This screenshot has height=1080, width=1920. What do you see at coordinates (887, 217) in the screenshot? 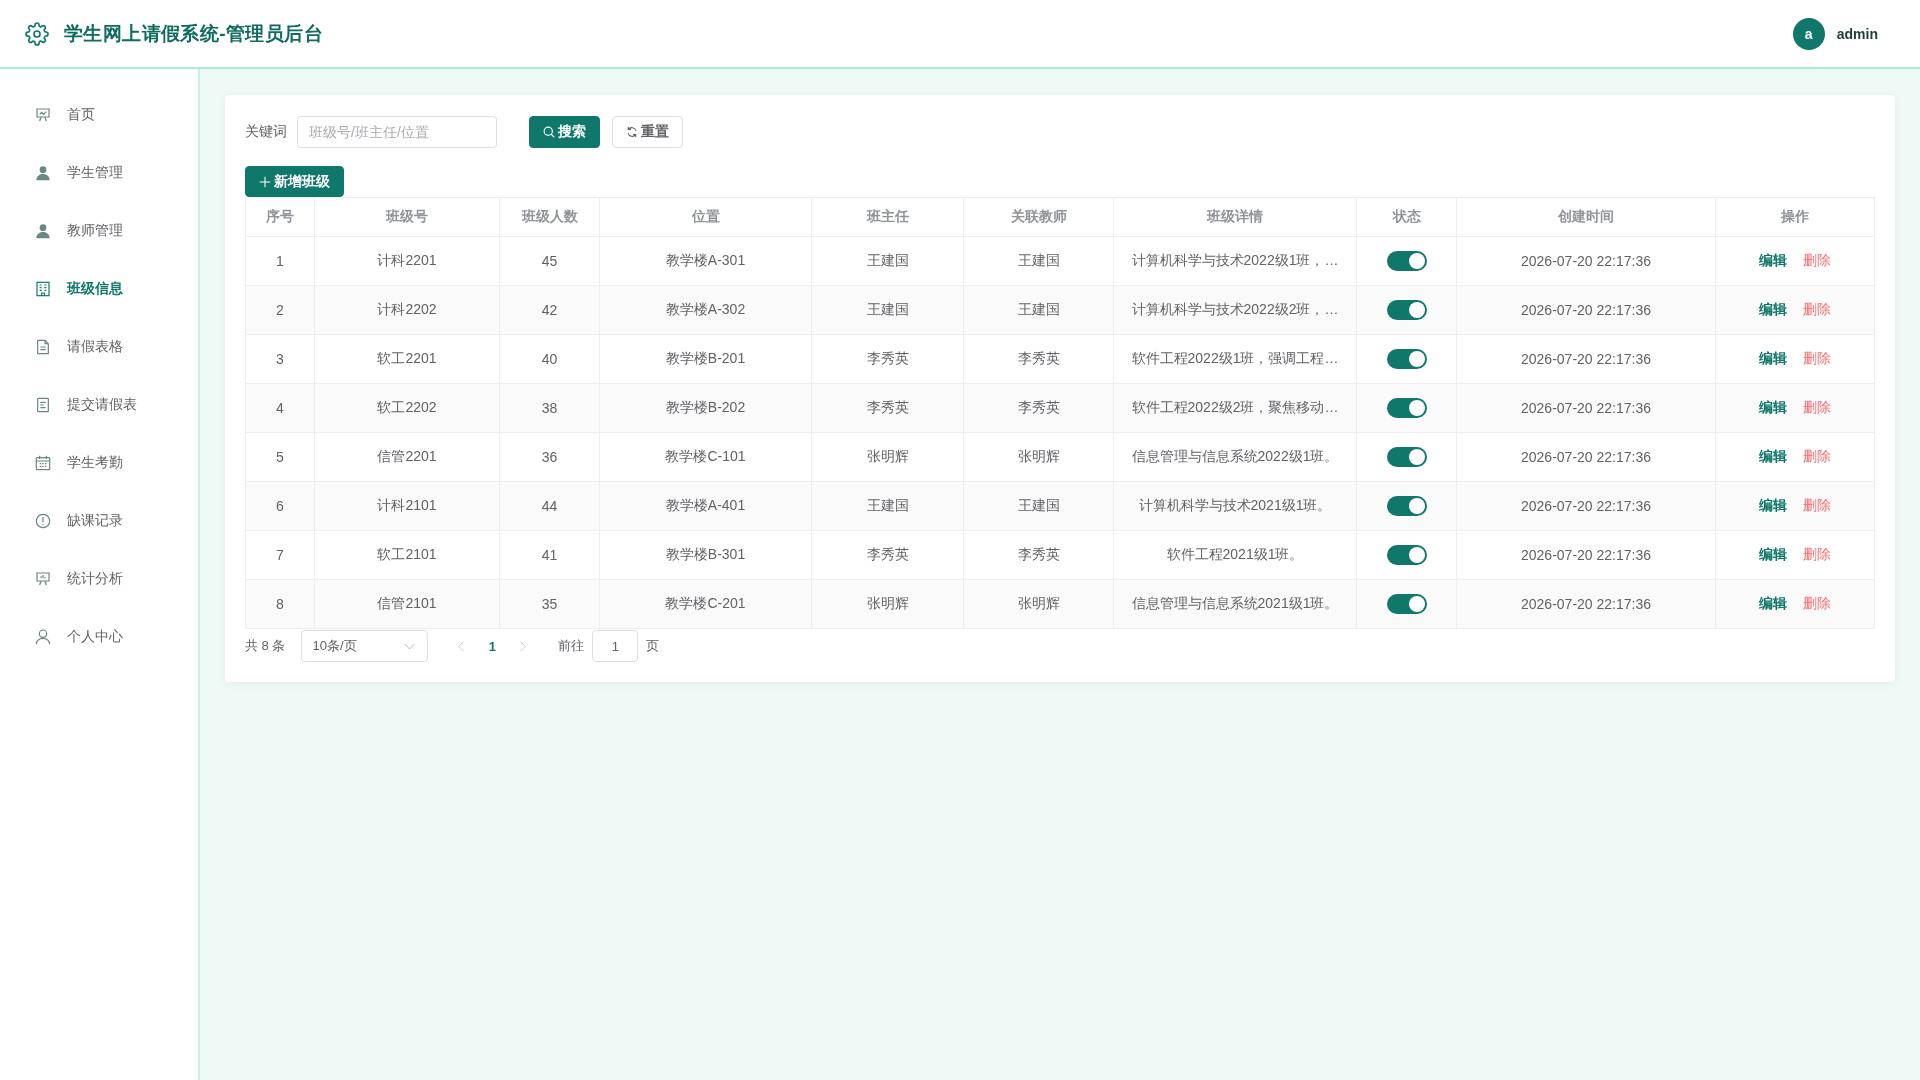
I see `column-header: 班主任` at bounding box center [887, 217].